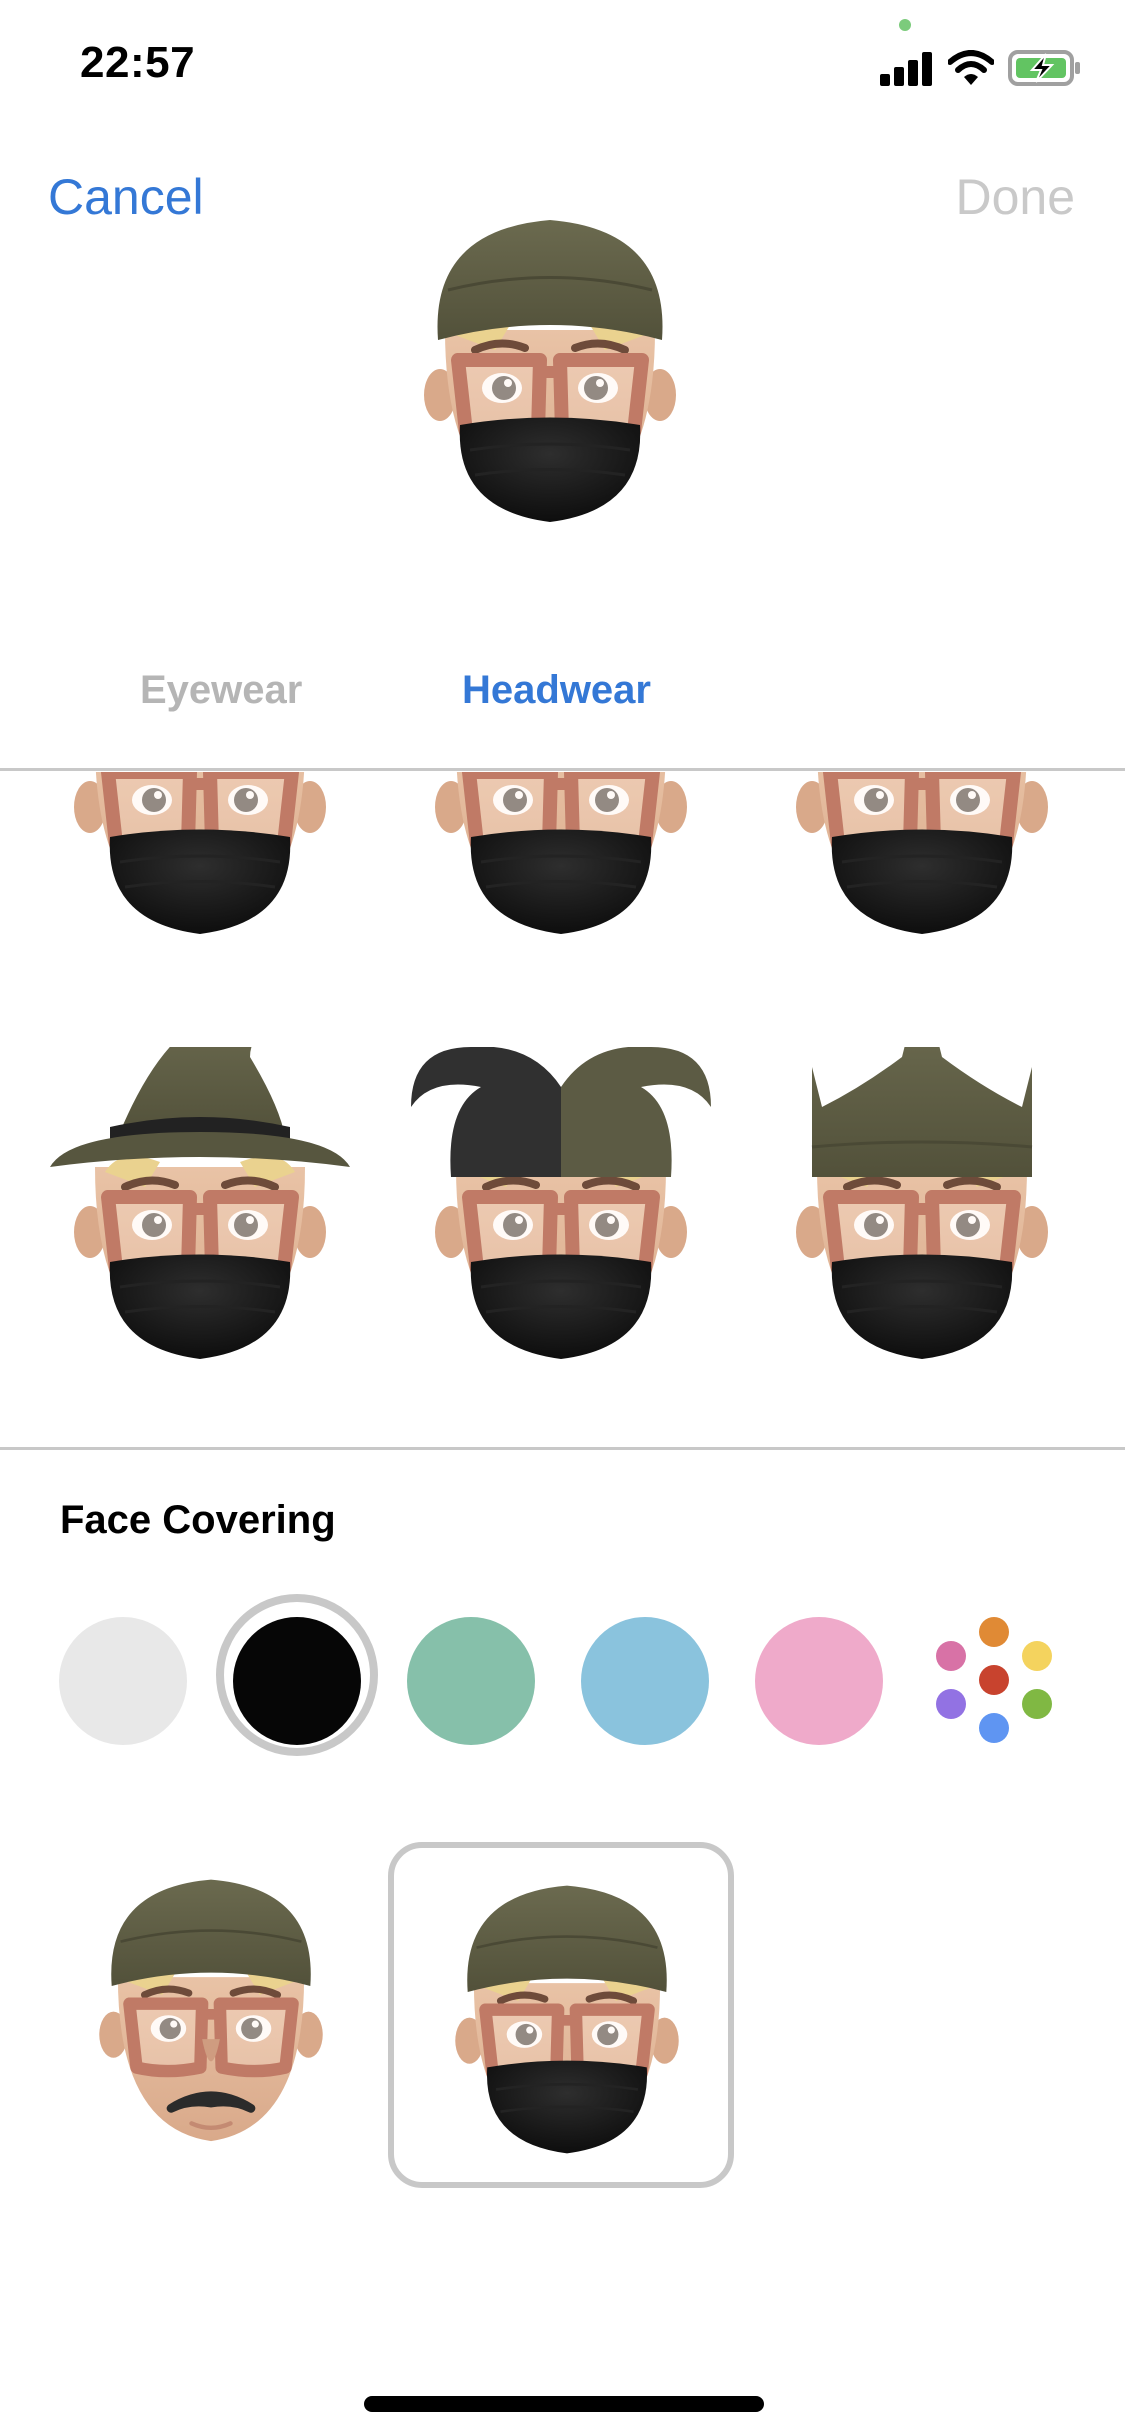 This screenshot has width=1125, height=2436. Describe the element at coordinates (561, 862) in the screenshot. I see `headwear-option-fedora-hat` at that location.